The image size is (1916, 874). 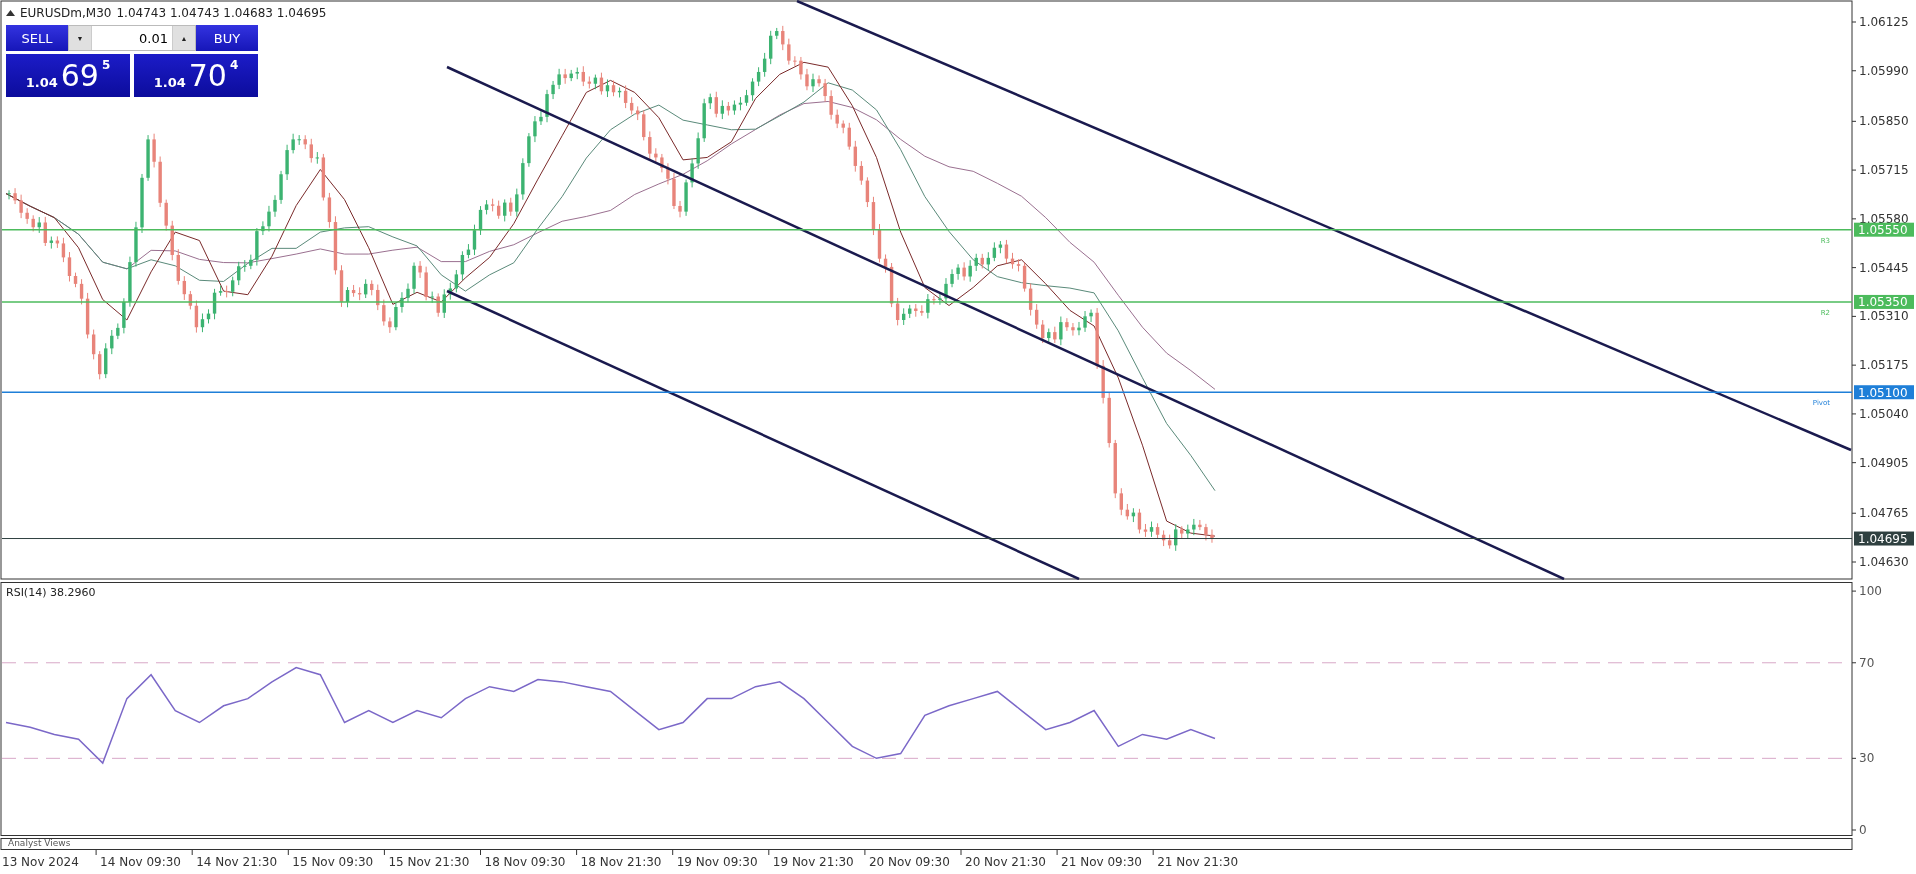 I want to click on triangle-icon, so click(x=10, y=13).